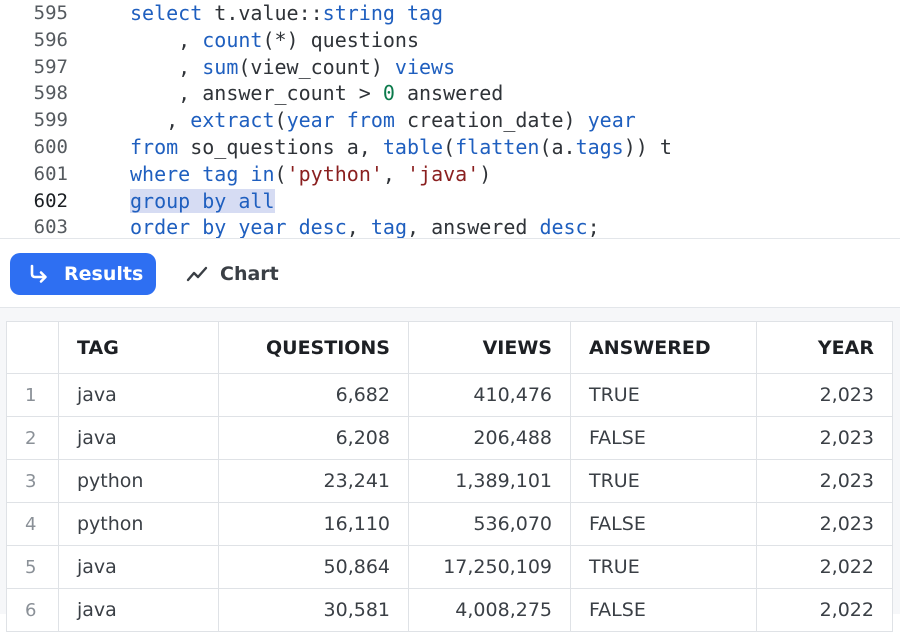 The width and height of the screenshot is (900, 632). Describe the element at coordinates (358, 13) in the screenshot. I see `code-token: string` at that location.